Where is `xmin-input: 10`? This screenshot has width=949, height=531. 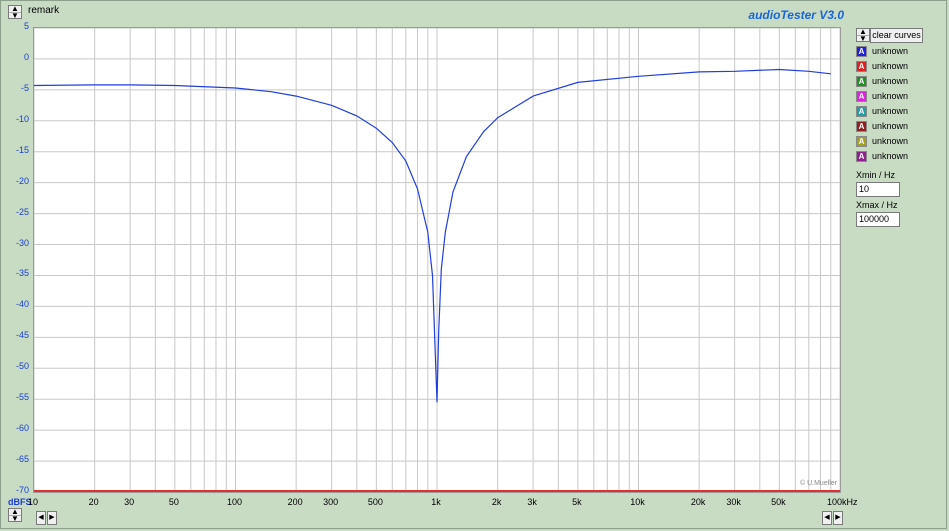 xmin-input: 10 is located at coordinates (878, 189).